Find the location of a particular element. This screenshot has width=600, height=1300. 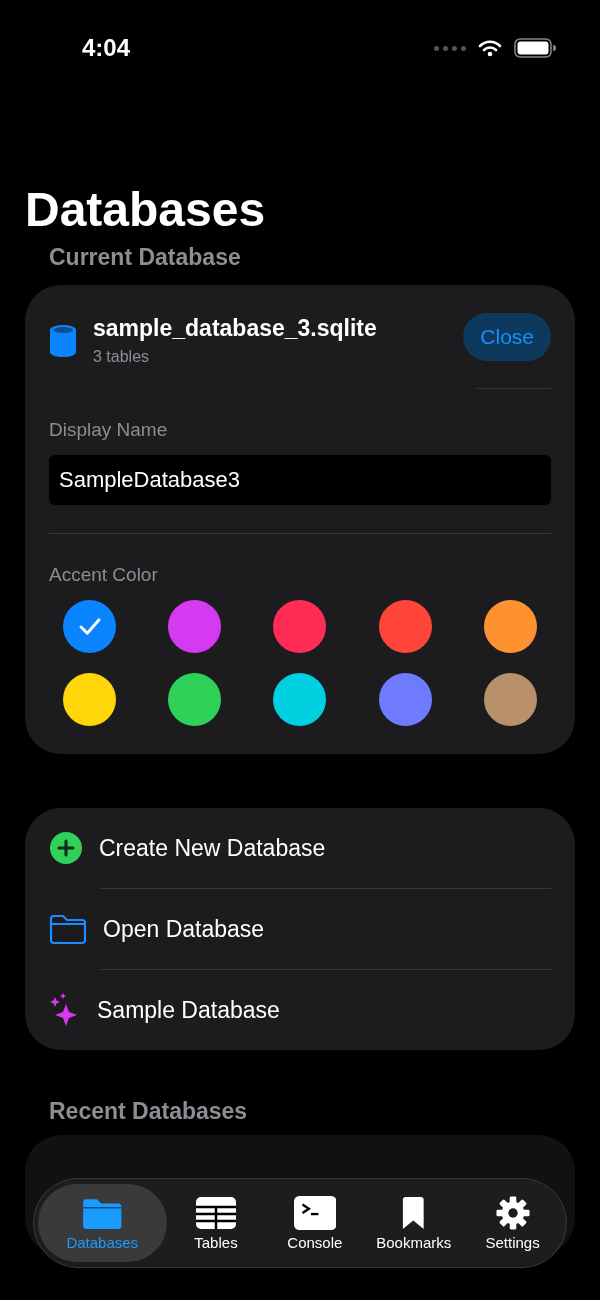

table-count: 3 tables is located at coordinates (122, 357).